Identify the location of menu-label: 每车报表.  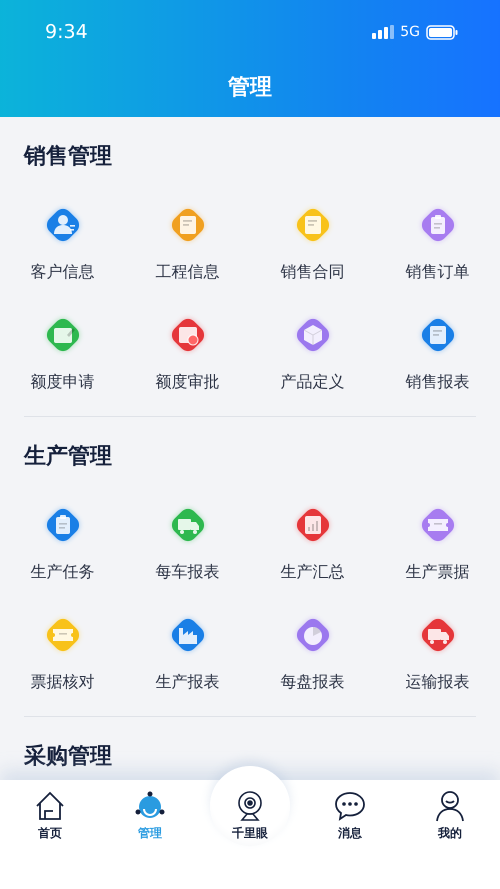
(188, 572).